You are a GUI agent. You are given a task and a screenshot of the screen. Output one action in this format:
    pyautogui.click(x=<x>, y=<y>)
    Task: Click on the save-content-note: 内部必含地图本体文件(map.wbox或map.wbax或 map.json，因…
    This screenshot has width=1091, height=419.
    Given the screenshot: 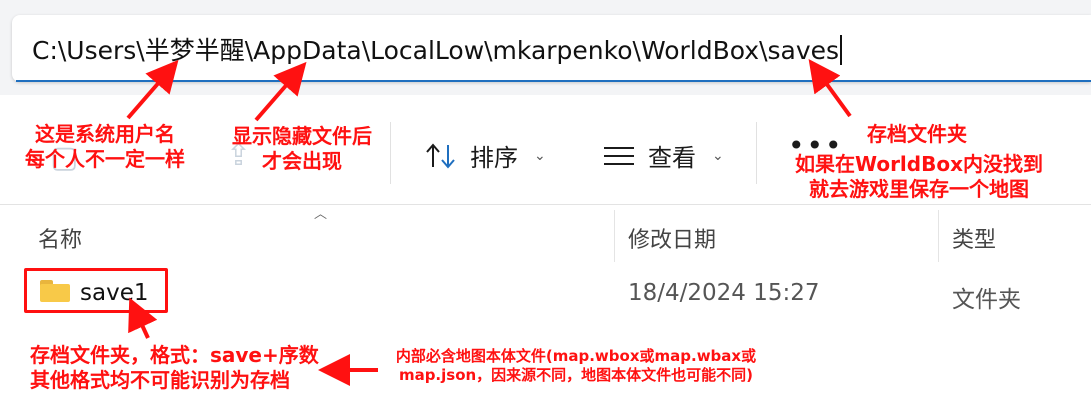 What is the action you would take?
    pyautogui.click(x=576, y=365)
    